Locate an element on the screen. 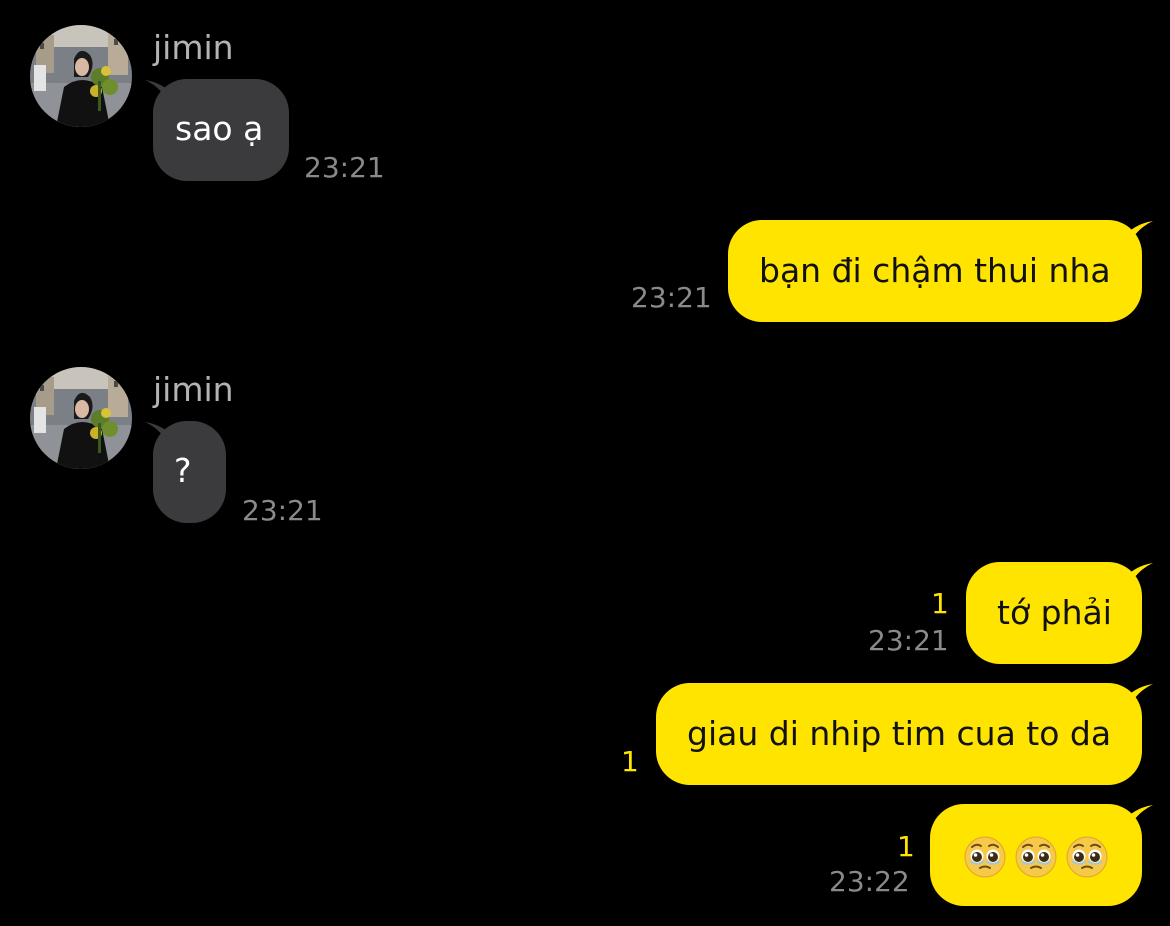  message-bubble: giau di nhip tim cua to da is located at coordinates (899, 734).